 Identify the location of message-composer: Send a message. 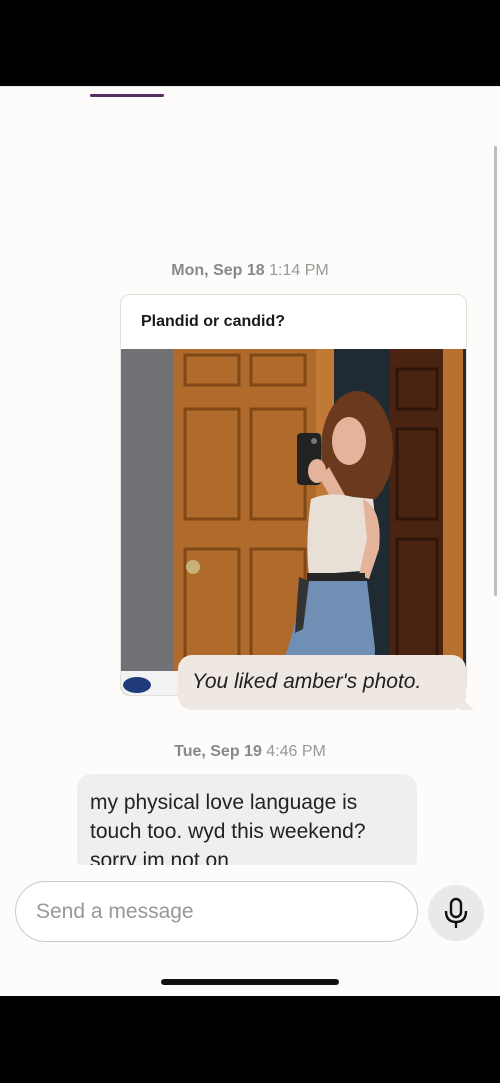
(250, 930).